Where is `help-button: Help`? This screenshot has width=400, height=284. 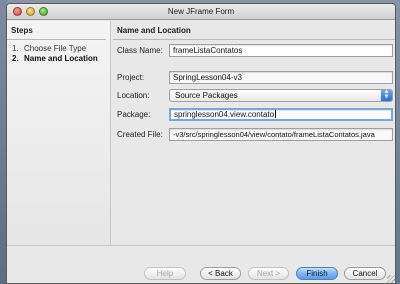
help-button: Help is located at coordinates (165, 273).